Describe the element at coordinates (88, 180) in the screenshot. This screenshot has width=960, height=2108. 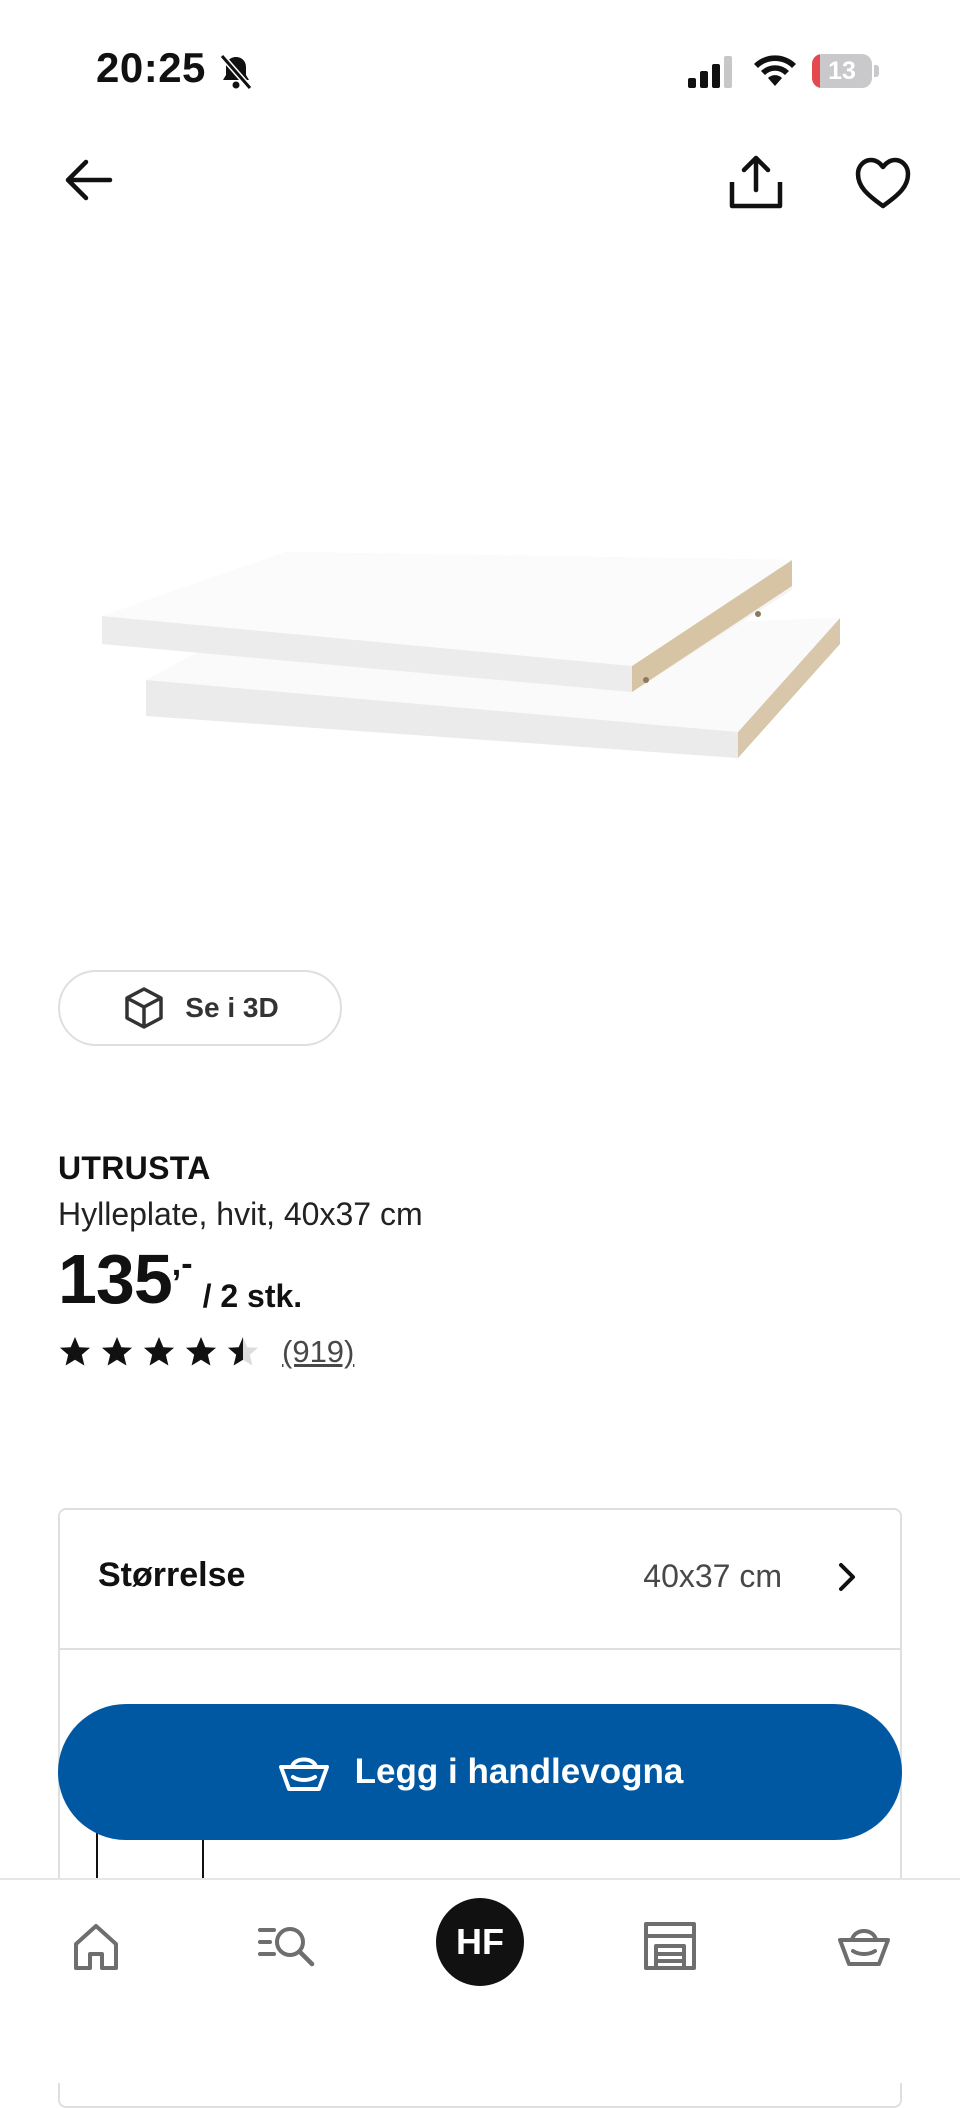
I see `arrow-left-icon` at that location.